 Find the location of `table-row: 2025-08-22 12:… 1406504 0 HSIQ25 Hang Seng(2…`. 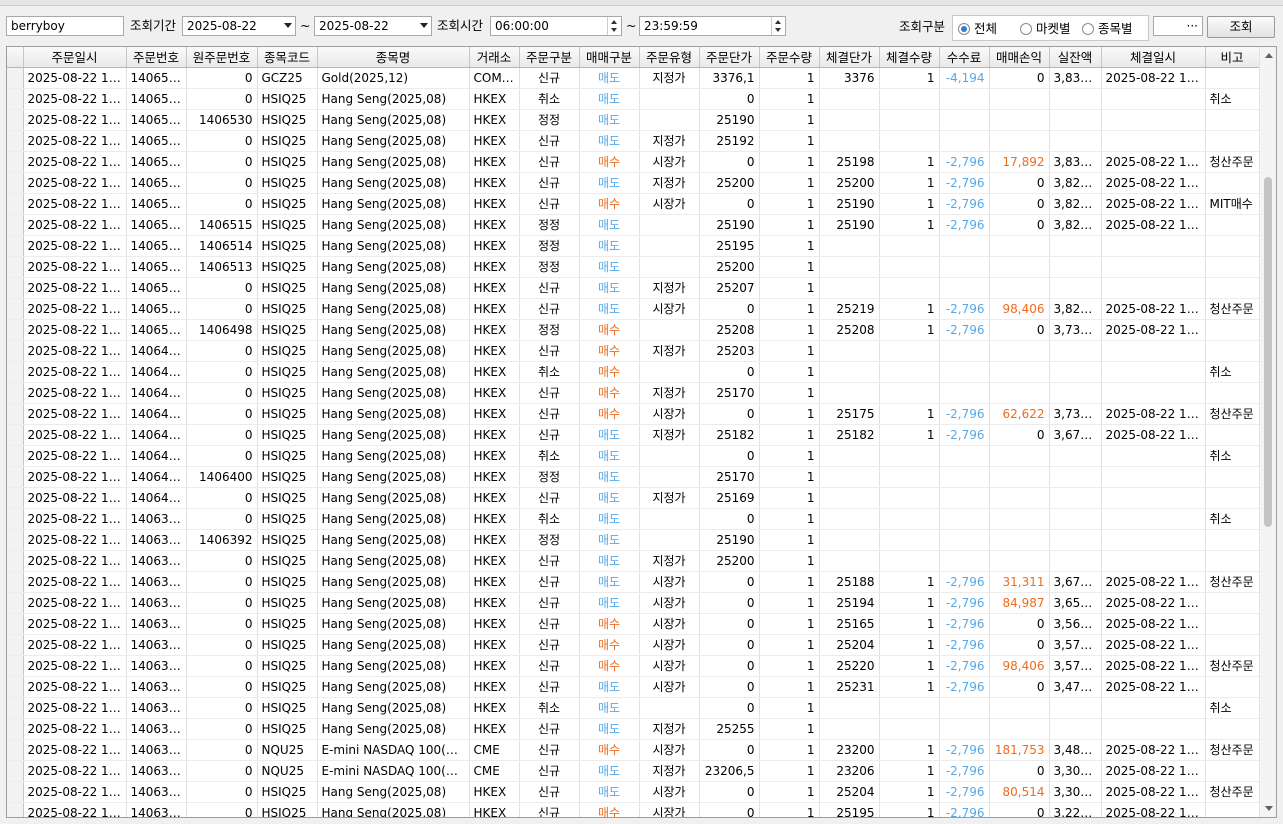

table-row: 2025-08-22 12:… 1406504 0 HSIQ25 Hang Seng(2… is located at coordinates (633, 309).